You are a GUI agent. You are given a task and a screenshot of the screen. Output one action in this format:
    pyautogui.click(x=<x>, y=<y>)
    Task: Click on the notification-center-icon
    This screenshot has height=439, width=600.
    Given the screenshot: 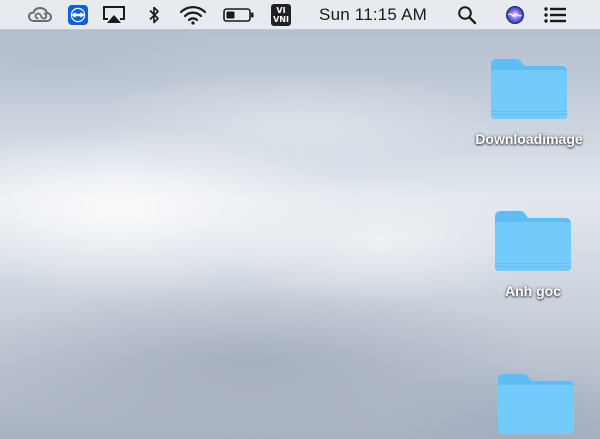 What is the action you would take?
    pyautogui.click(x=555, y=15)
    